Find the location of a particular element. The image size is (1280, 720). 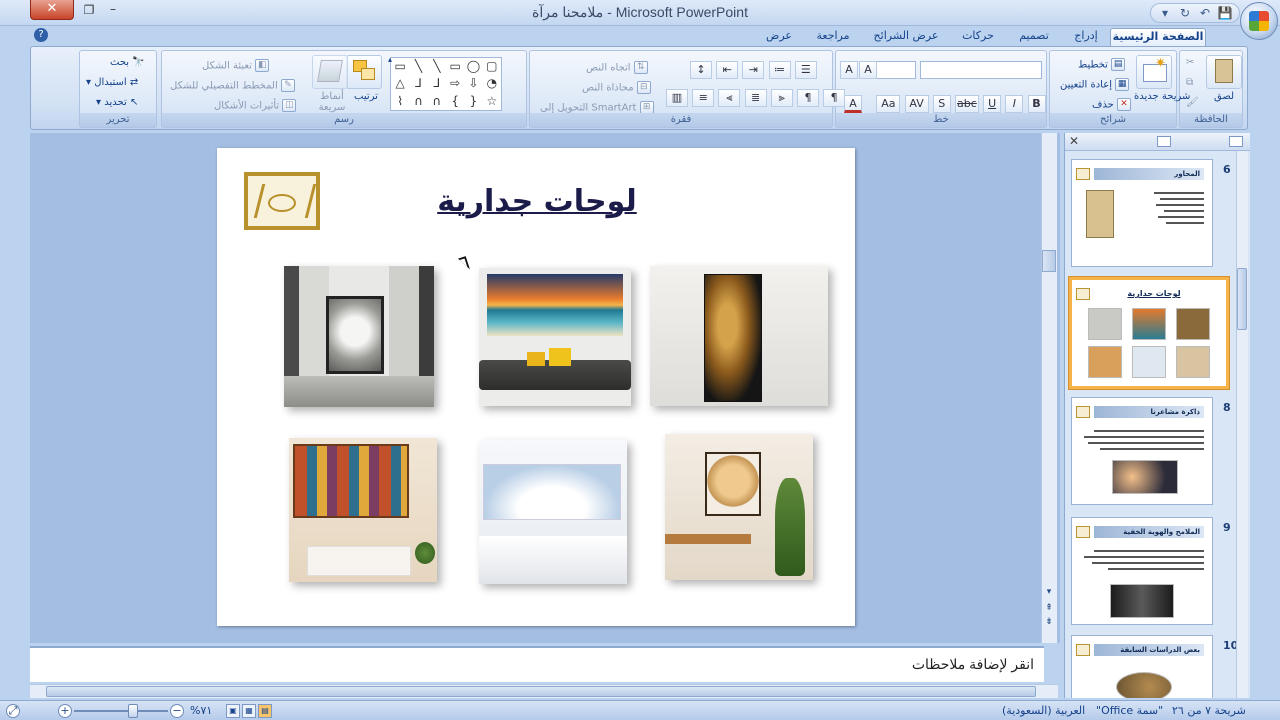

shape-fill-button: تعبئة الشكل ◧ is located at coordinates (236, 65).